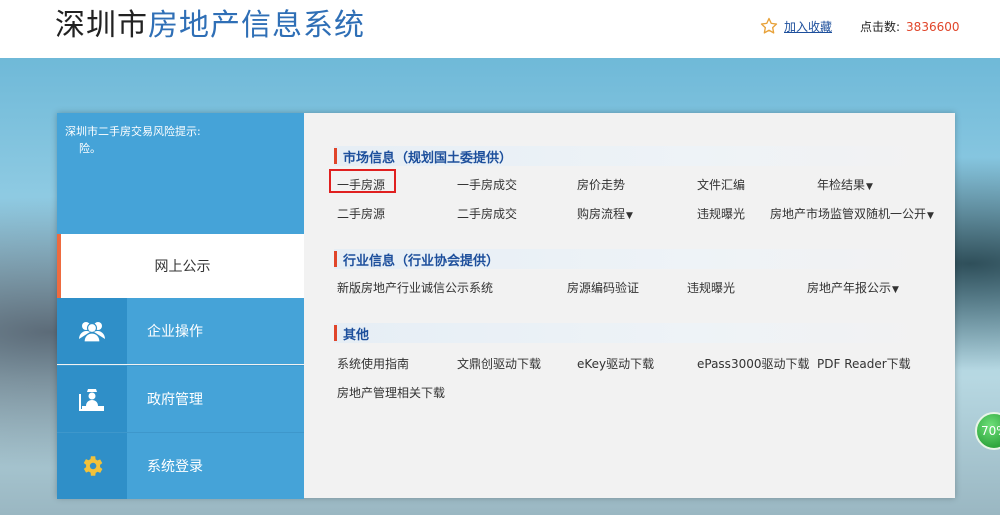 This screenshot has width=1000, height=515. Describe the element at coordinates (373, 363) in the screenshot. I see `link-user-guide: 系统使用指南` at that location.